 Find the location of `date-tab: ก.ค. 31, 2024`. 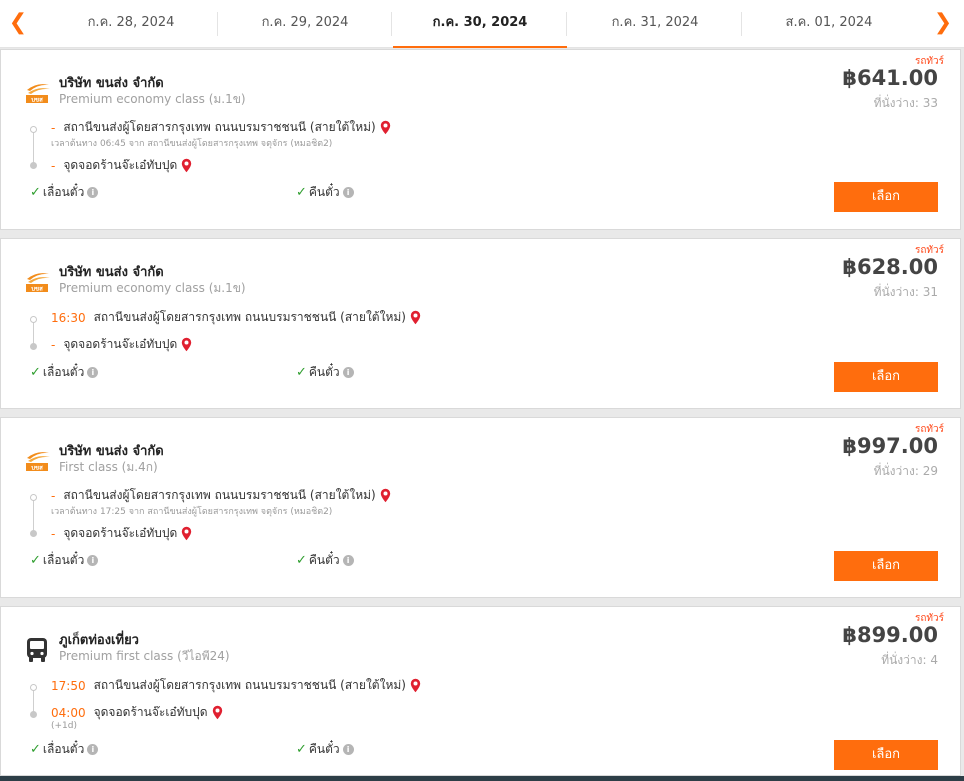

date-tab: ก.ค. 31, 2024 is located at coordinates (655, 24).